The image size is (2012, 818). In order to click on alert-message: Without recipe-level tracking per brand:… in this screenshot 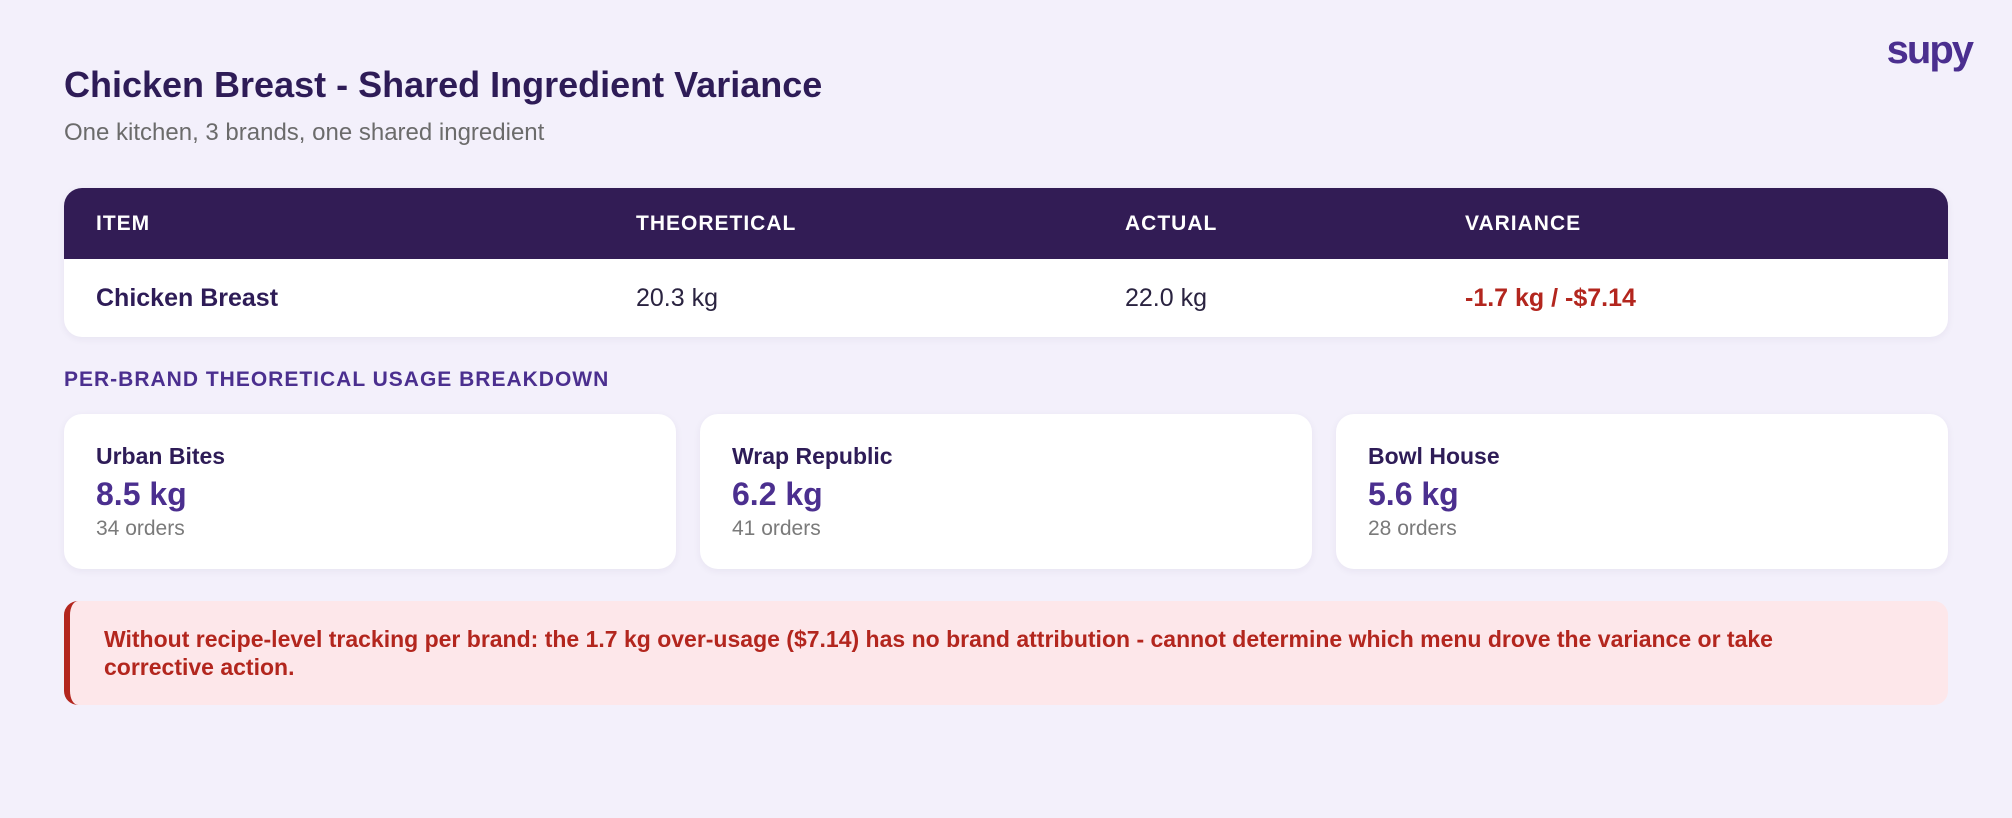, I will do `click(938, 653)`.